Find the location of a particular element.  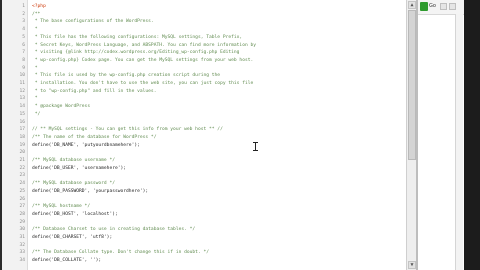

text-cursor is located at coordinates (255, 146).